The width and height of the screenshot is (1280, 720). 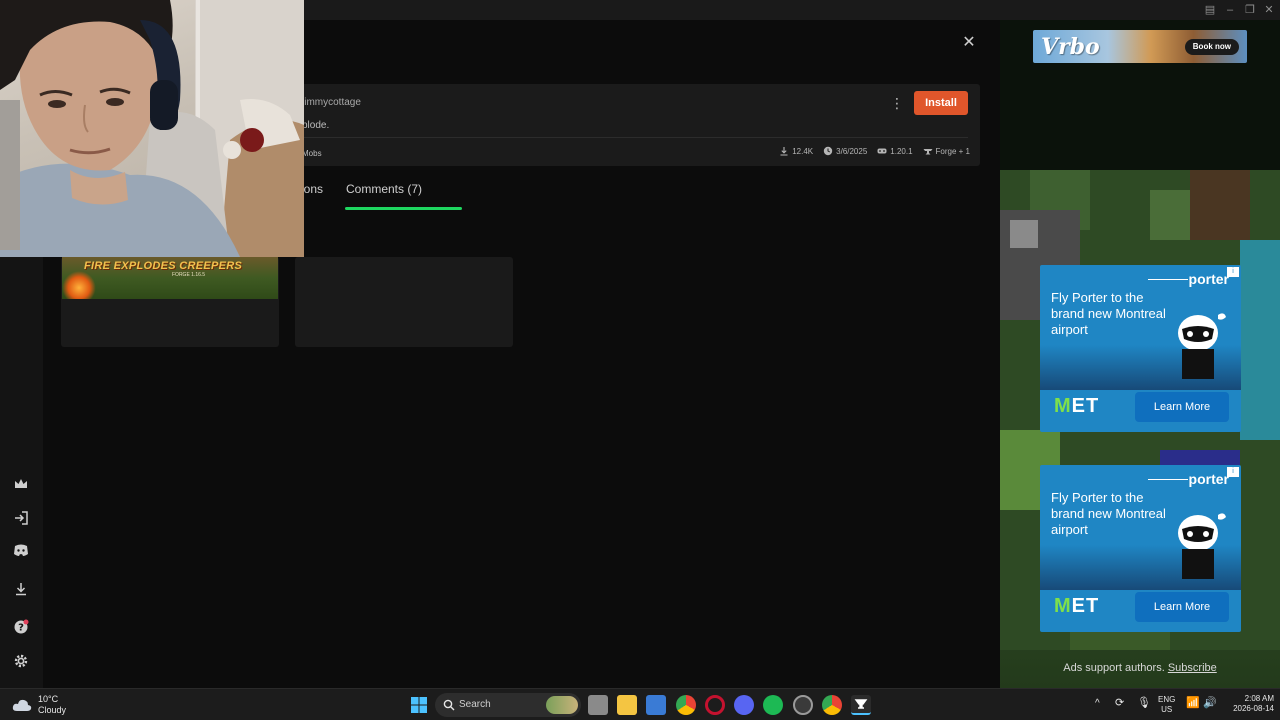 What do you see at coordinates (475, 704) in the screenshot?
I see `search-label: Search` at bounding box center [475, 704].